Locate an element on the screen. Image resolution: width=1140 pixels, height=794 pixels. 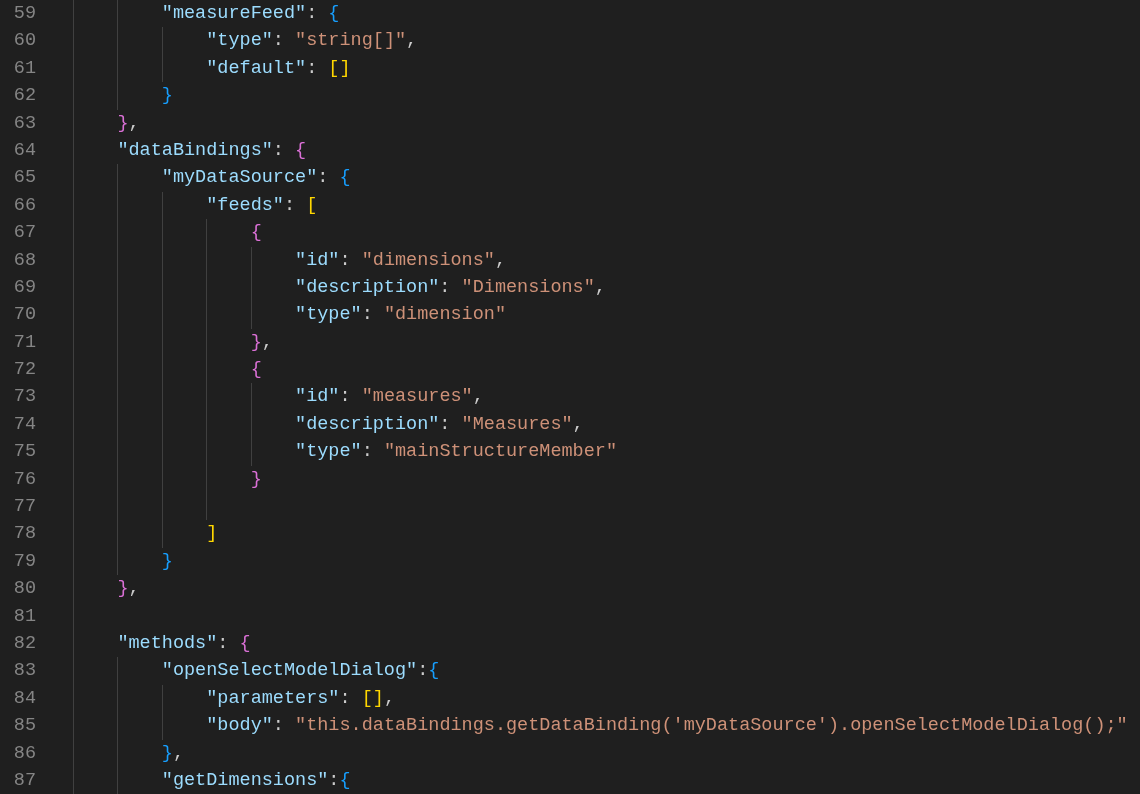
line-number: 87 is located at coordinates (24, 780).